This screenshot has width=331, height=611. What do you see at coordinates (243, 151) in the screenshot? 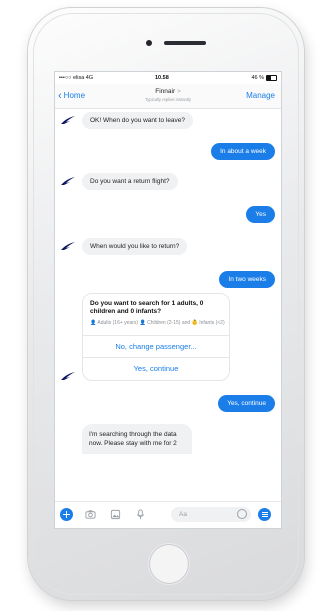
I see `user-message: In about a week` at bounding box center [243, 151].